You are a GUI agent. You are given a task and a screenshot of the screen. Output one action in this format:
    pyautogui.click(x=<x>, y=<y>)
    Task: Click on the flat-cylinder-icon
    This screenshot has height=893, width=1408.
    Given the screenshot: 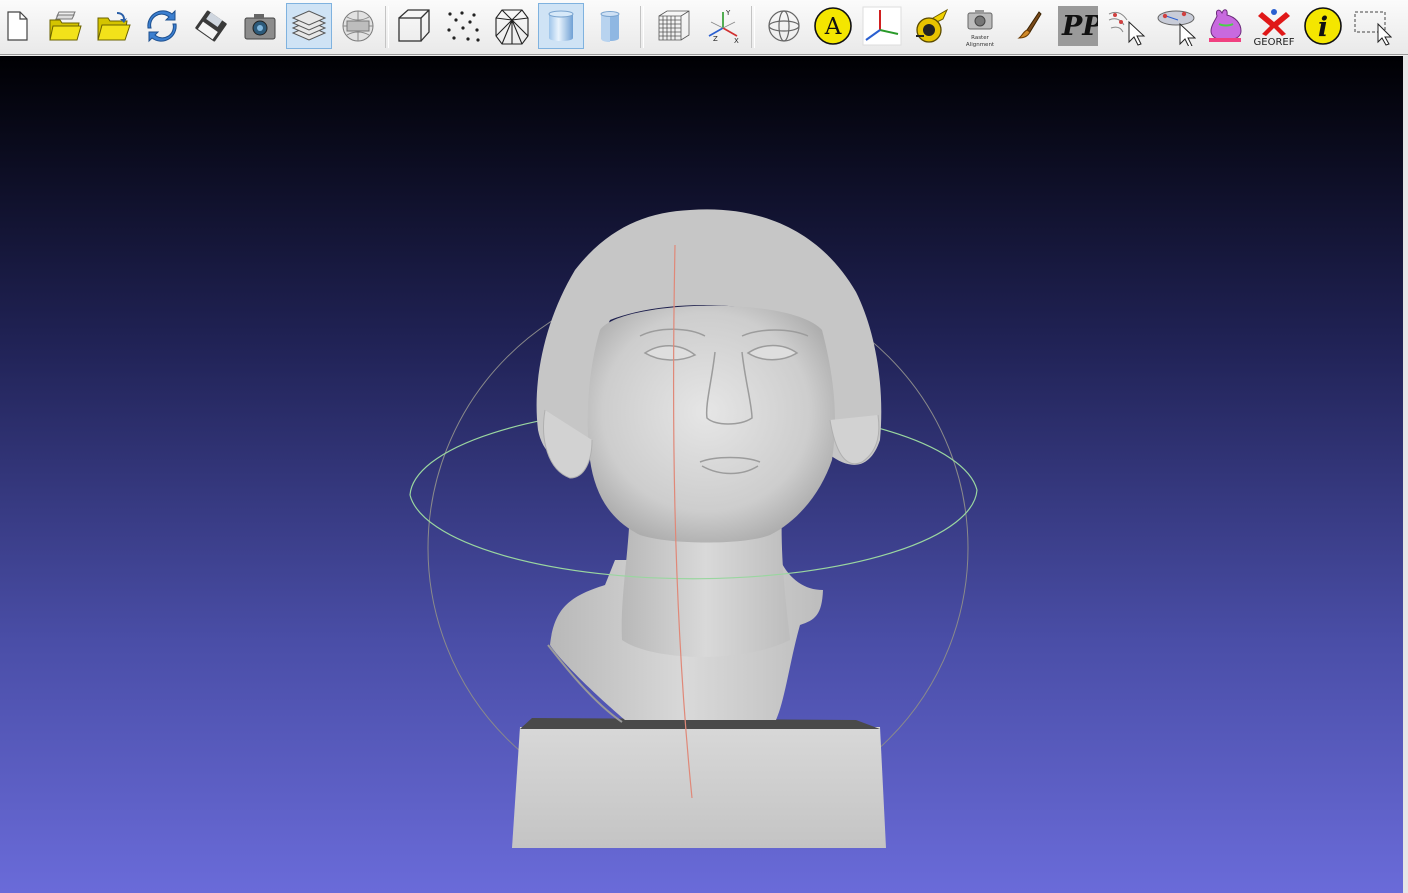 What is the action you would take?
    pyautogui.click(x=610, y=26)
    